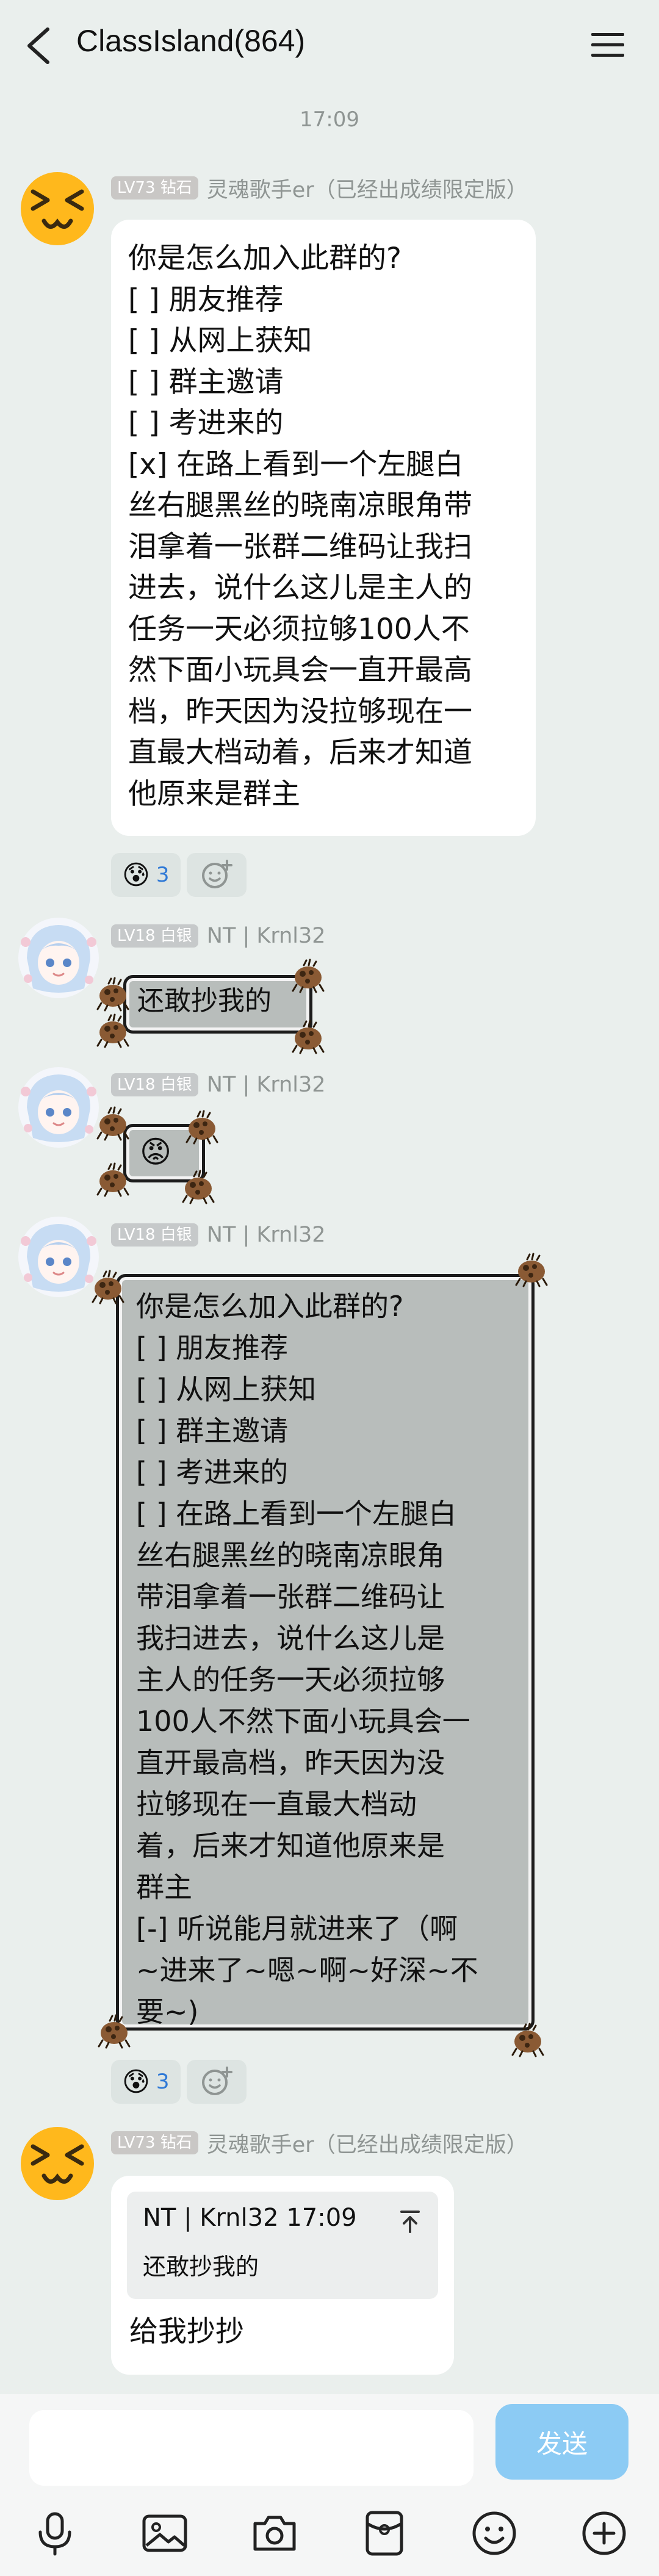  I want to click on message-input, so click(251, 2448).